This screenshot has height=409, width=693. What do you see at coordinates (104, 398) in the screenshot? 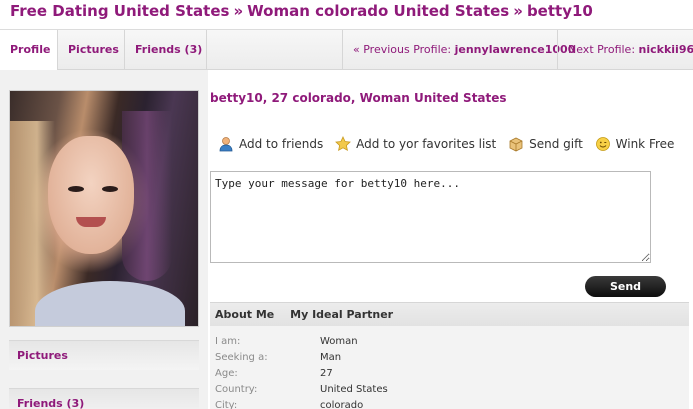
I see `sidebar-friends-link: Friends (3)` at bounding box center [104, 398].